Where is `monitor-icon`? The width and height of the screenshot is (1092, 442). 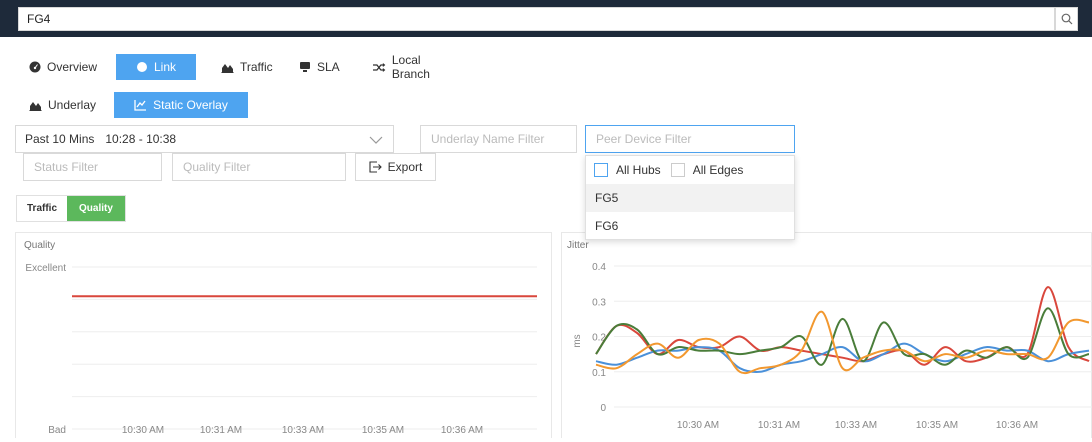
monitor-icon is located at coordinates (305, 67).